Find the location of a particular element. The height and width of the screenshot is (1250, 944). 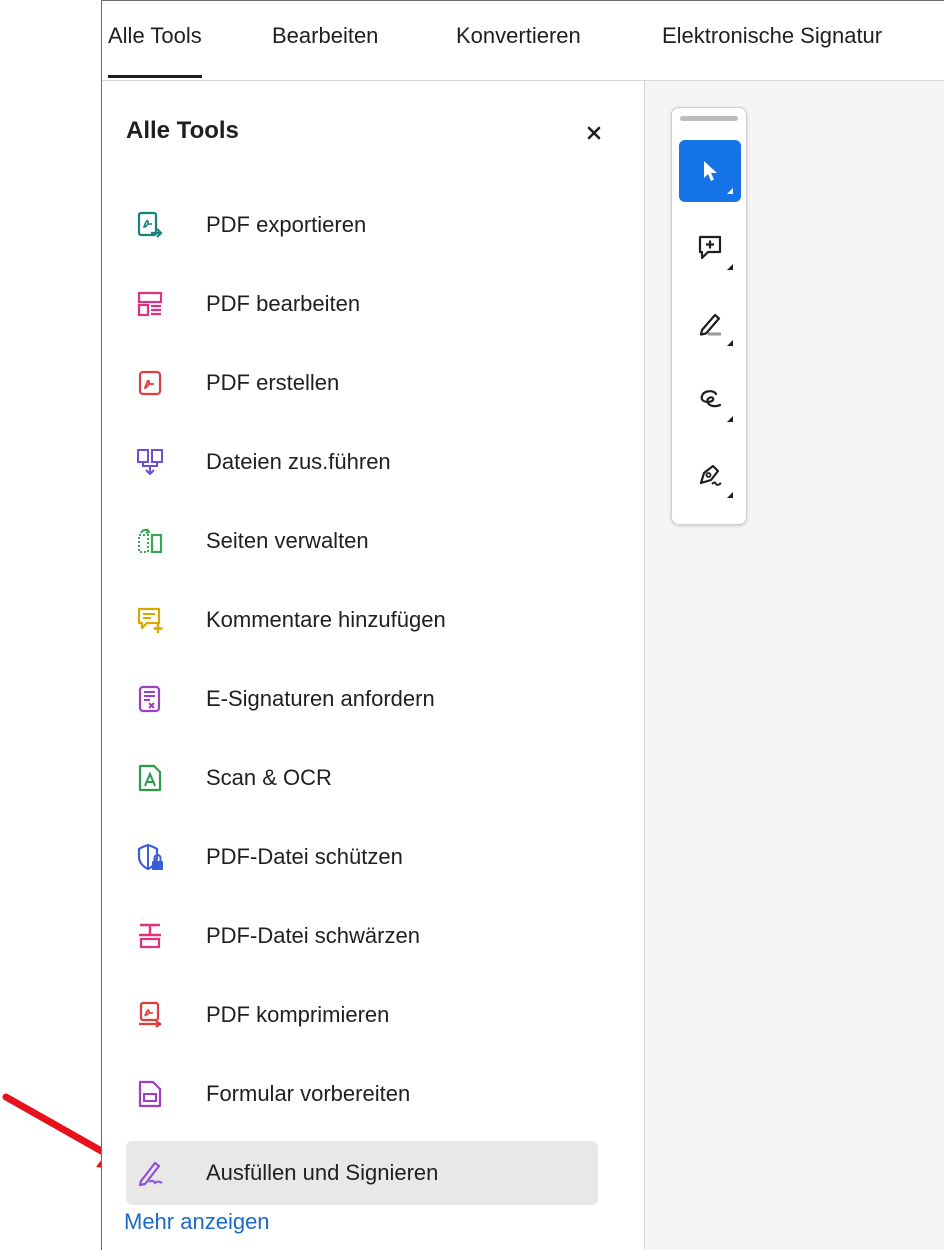

draw-tool-button is located at coordinates (710, 399).